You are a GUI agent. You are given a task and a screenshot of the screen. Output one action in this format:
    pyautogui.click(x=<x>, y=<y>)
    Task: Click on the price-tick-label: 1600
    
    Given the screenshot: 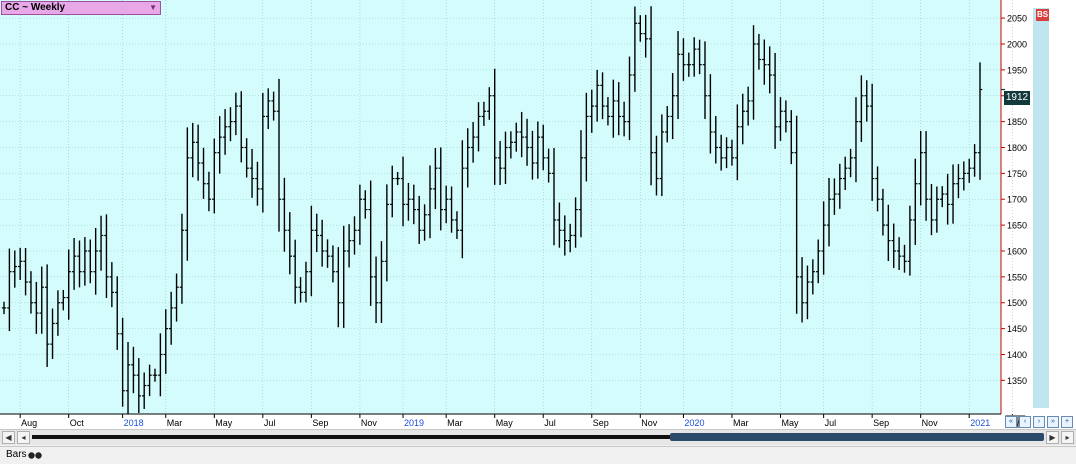 What is the action you would take?
    pyautogui.click(x=1017, y=251)
    